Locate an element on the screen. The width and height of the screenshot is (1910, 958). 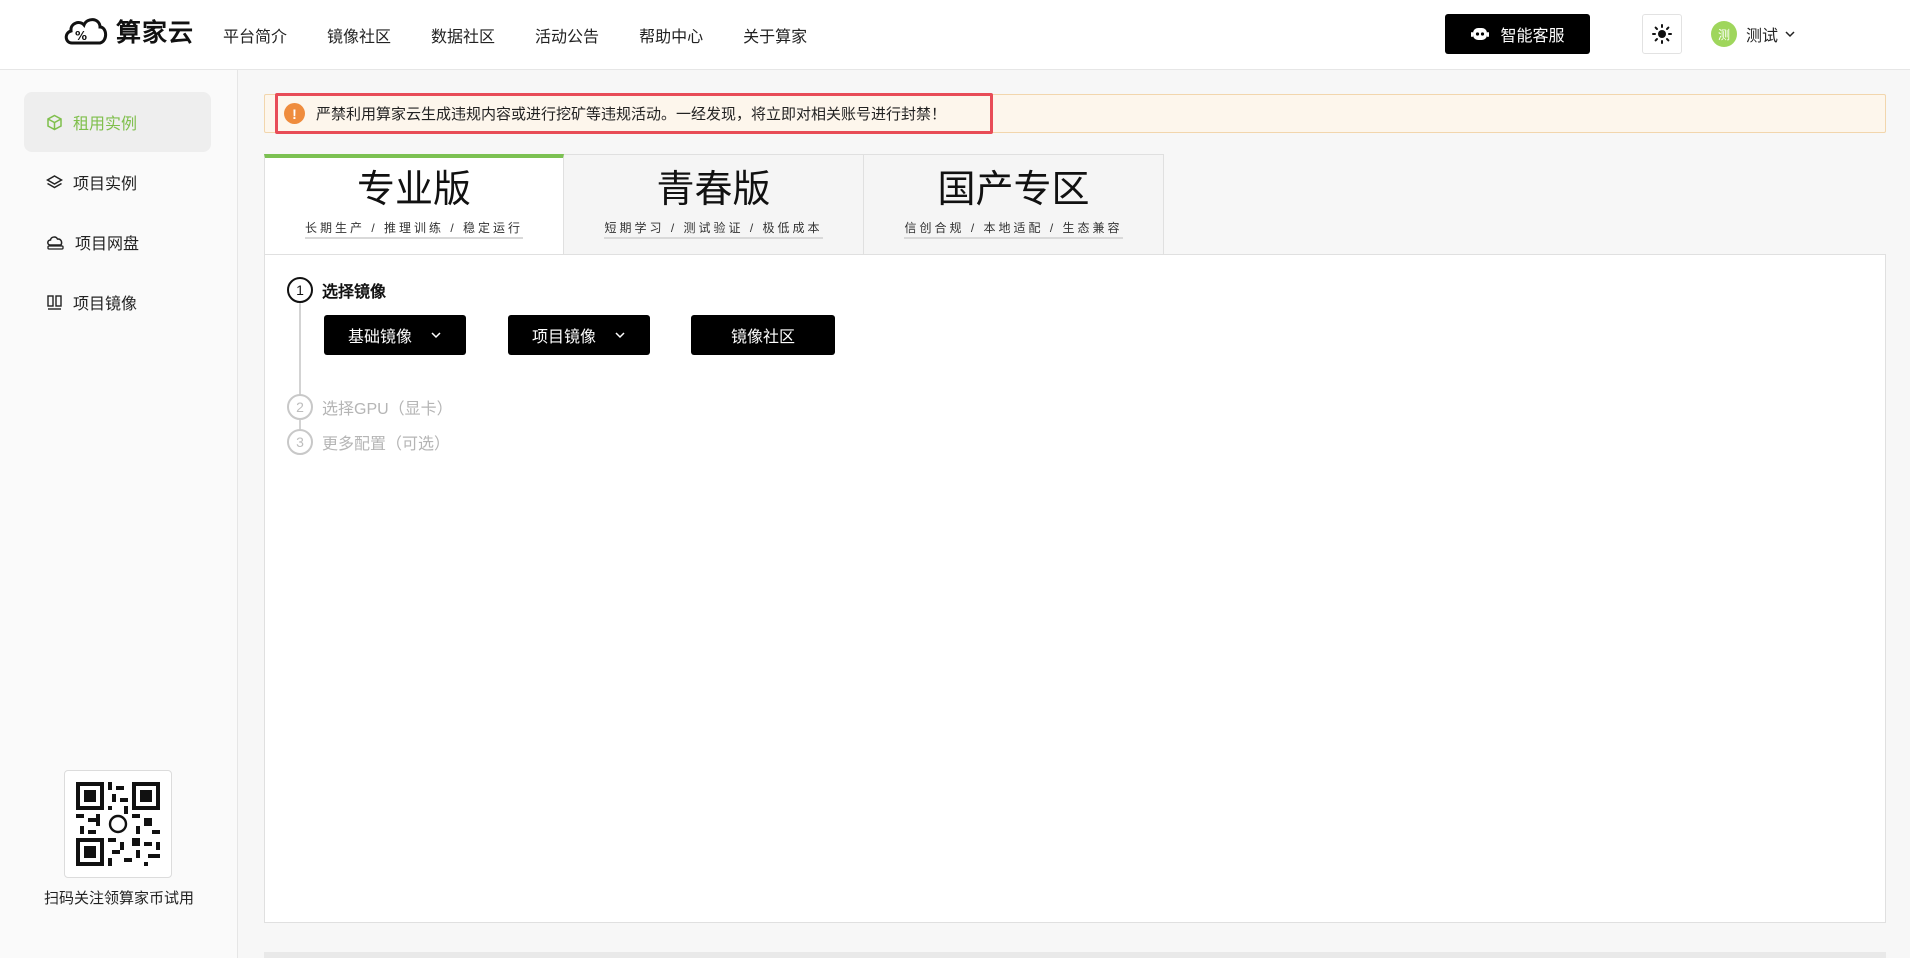
cube-icon is located at coordinates (54, 122).